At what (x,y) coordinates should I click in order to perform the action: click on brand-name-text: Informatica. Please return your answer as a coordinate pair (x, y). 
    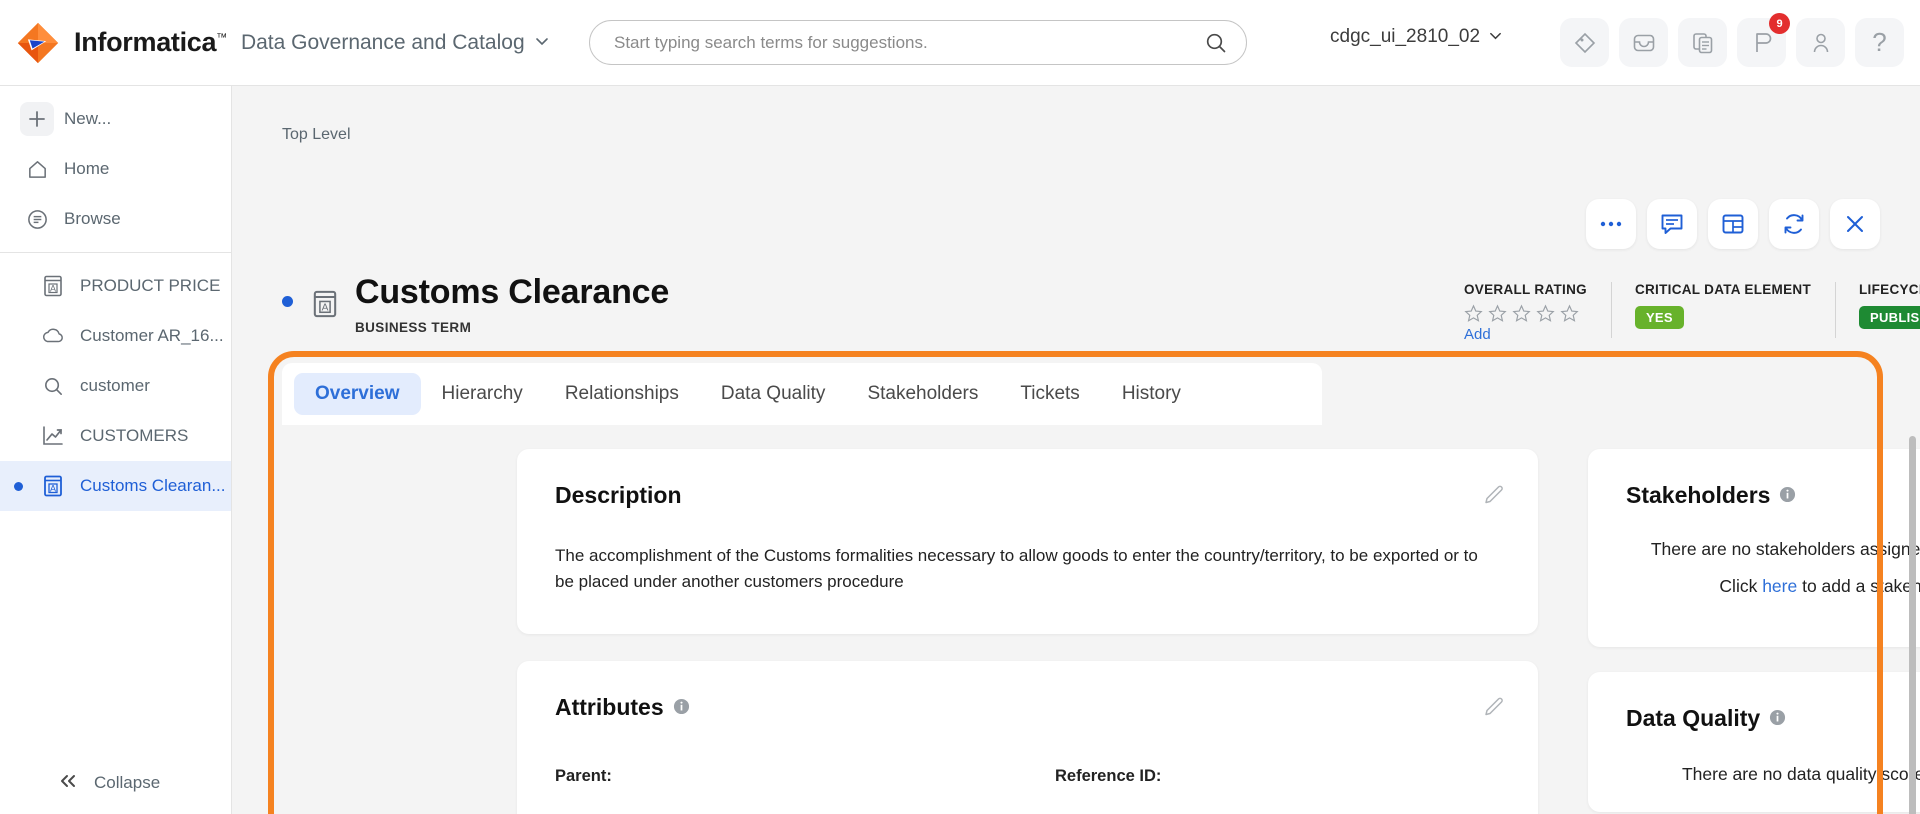
    Looking at the image, I should click on (145, 42).